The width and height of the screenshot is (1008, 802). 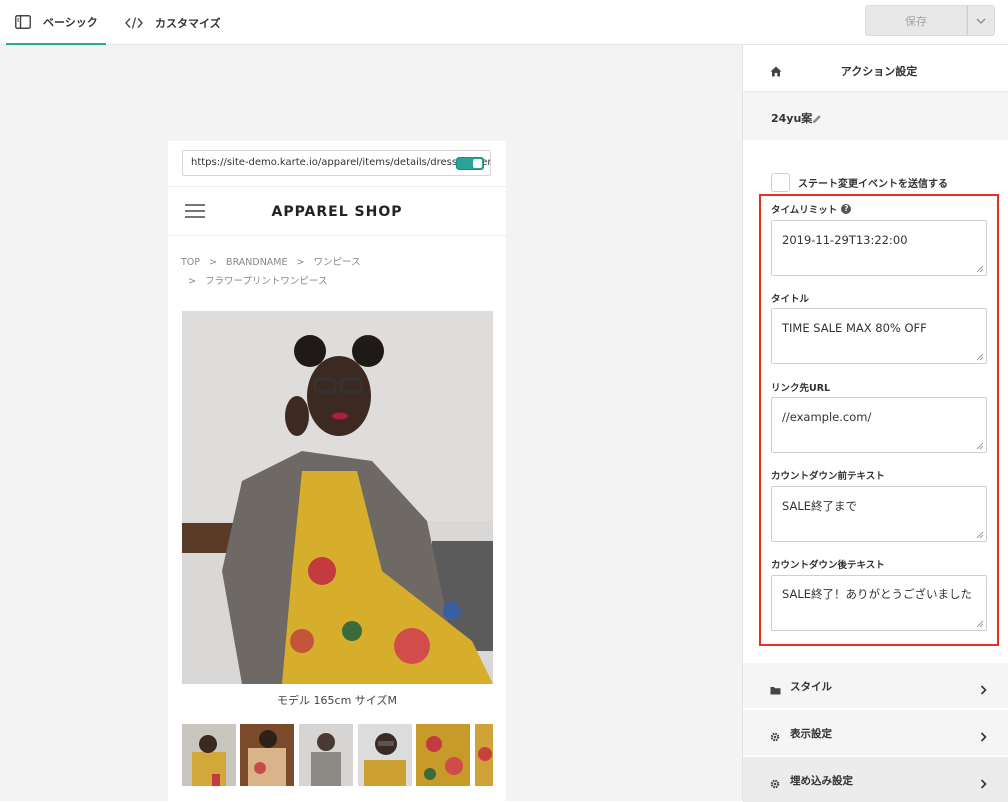 I want to click on breadcrumb-item: ワンピース, so click(x=337, y=262).